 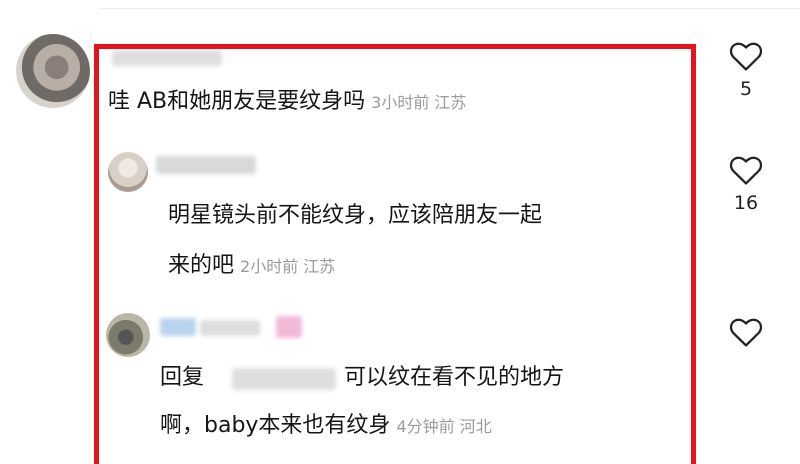 What do you see at coordinates (746, 203) in the screenshot?
I see `like-count: 16` at bounding box center [746, 203].